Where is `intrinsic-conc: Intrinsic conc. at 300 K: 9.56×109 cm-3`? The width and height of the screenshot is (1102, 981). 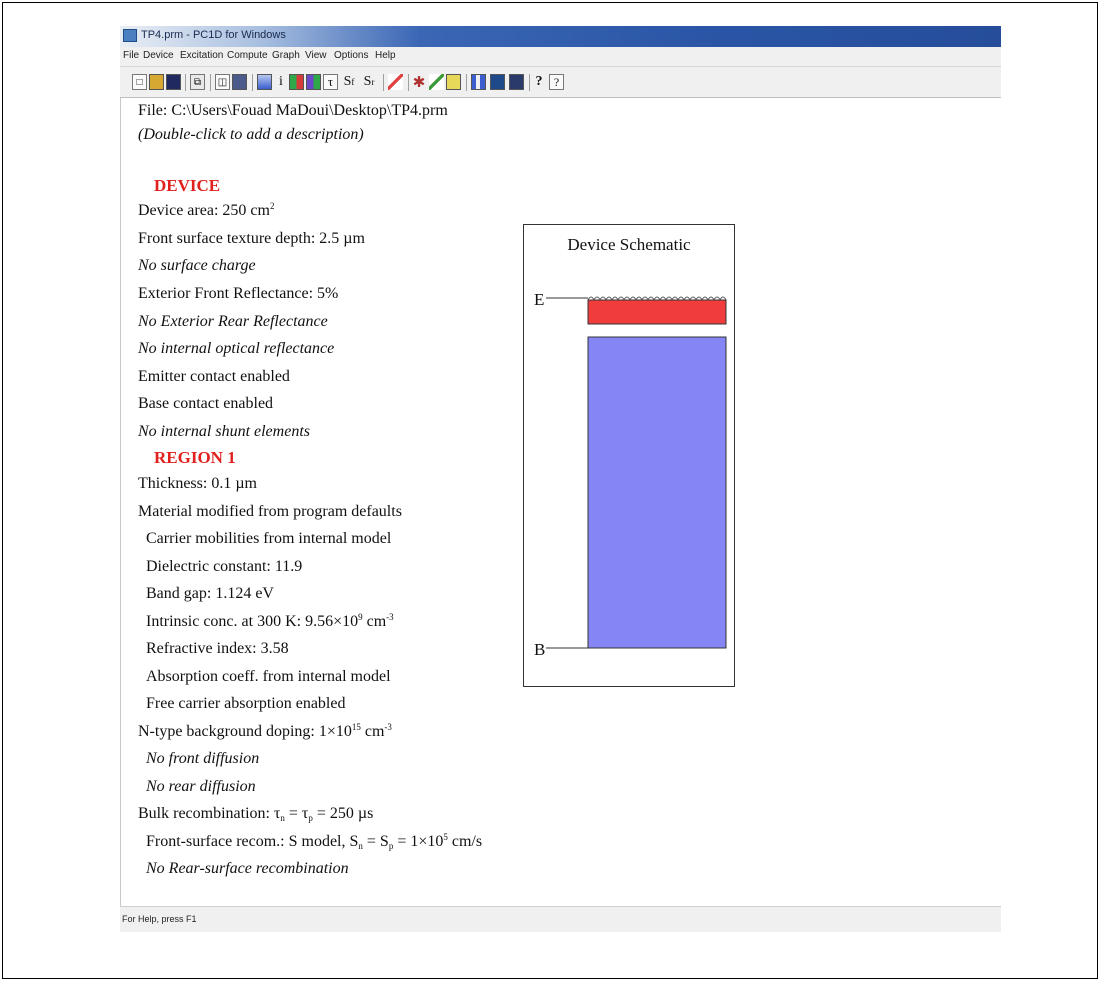
intrinsic-conc: Intrinsic conc. at 300 K: 9.56×109 cm-3 is located at coordinates (270, 622).